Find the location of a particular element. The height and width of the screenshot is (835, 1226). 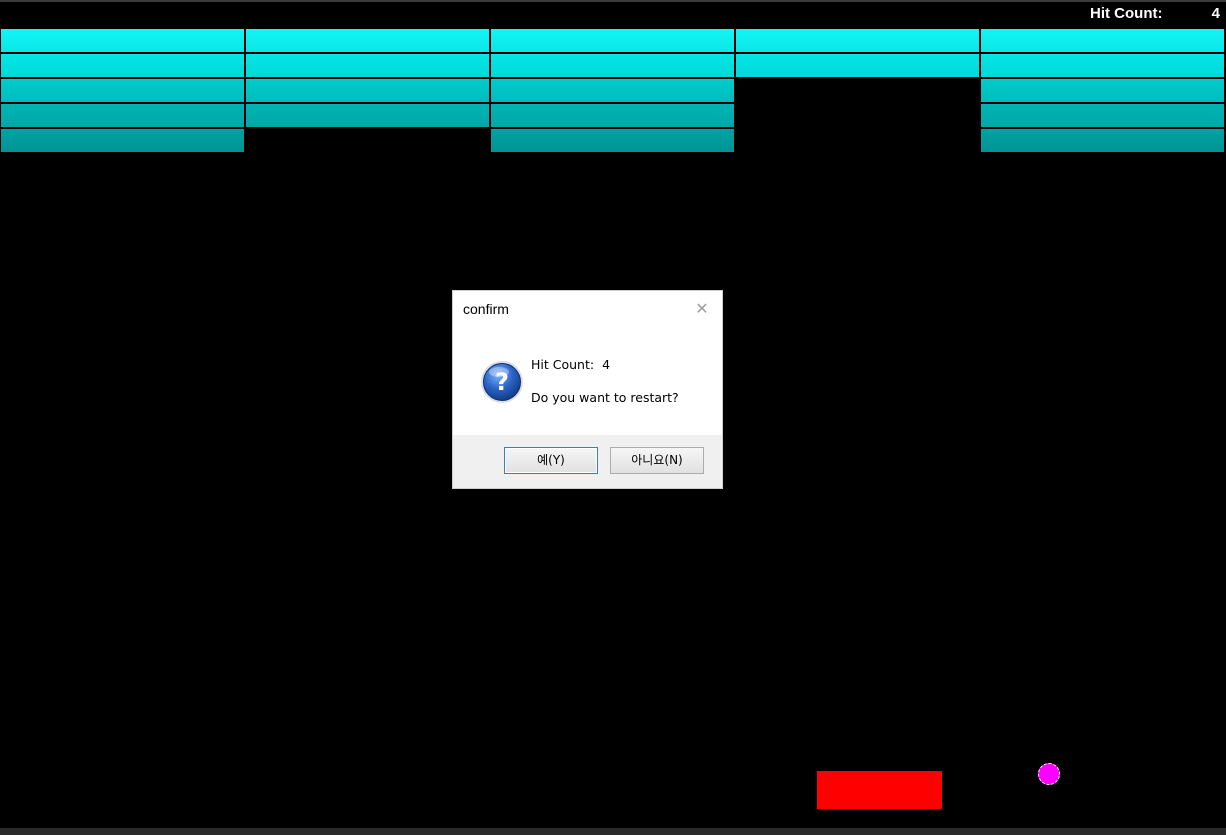

brick-field is located at coordinates (613, 91).